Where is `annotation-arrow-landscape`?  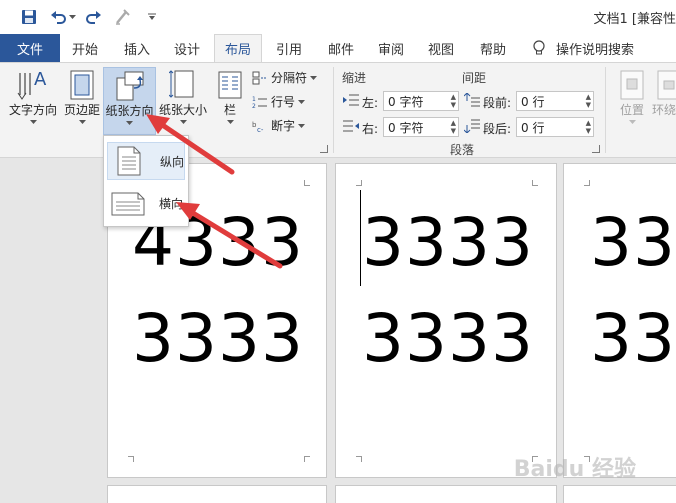 annotation-arrow-landscape is located at coordinates (229, 235).